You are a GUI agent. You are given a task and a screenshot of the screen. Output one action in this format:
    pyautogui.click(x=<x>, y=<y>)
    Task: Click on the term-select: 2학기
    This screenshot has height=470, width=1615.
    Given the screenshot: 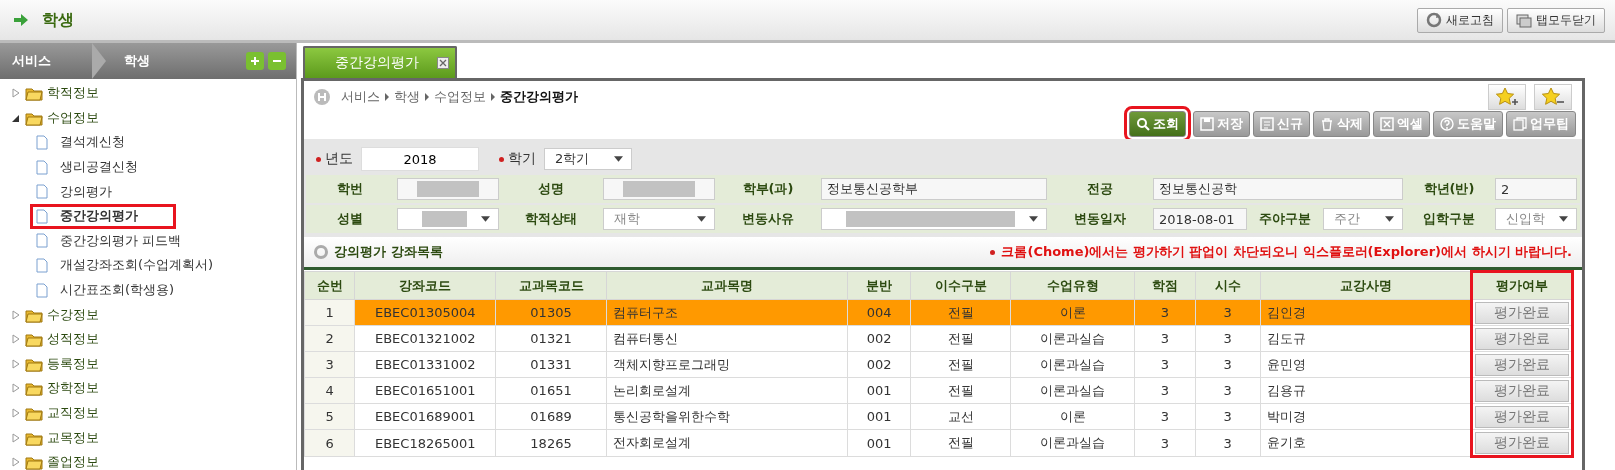 What is the action you would take?
    pyautogui.click(x=588, y=159)
    